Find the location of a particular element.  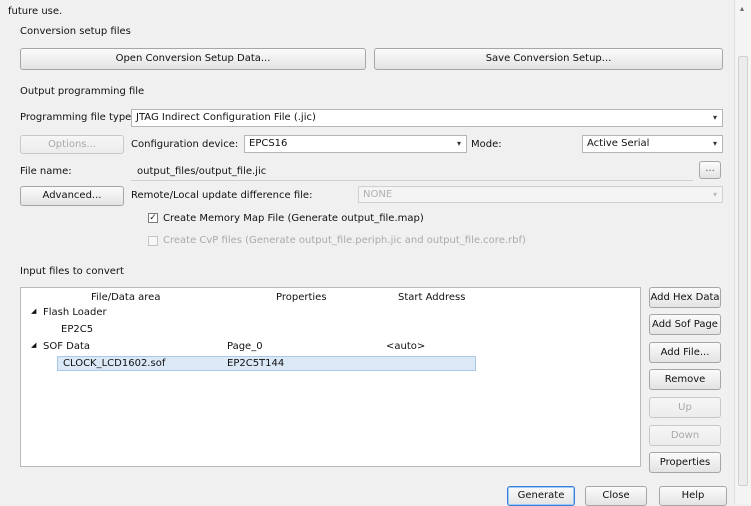

file-name-label: File name: is located at coordinates (46, 171).